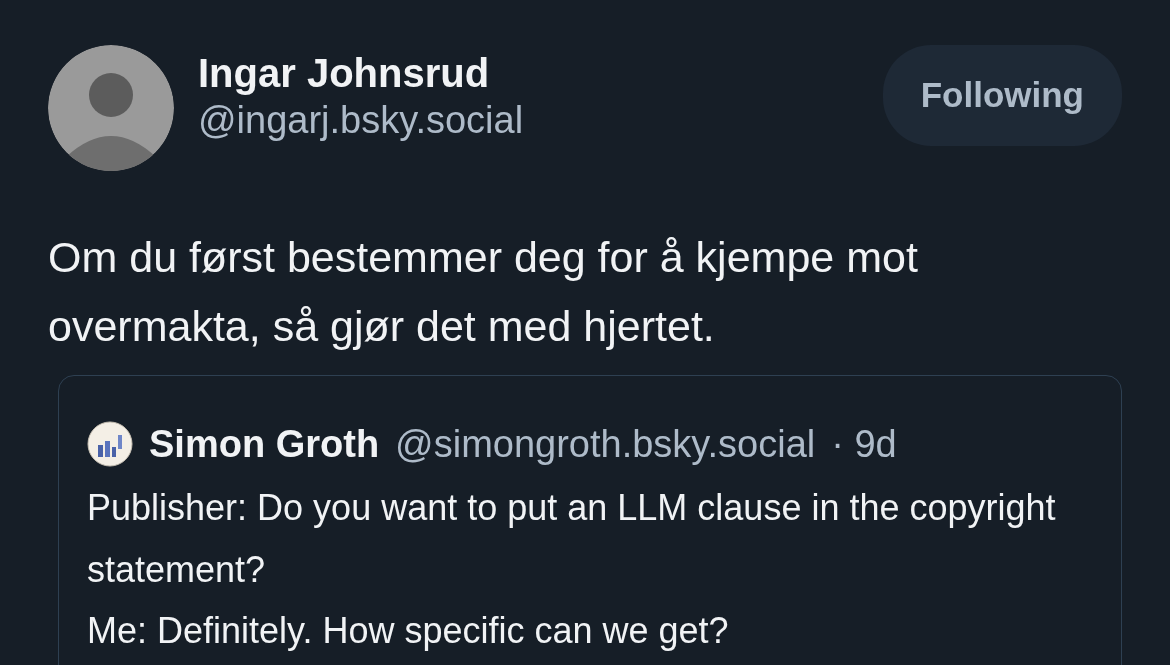 The height and width of the screenshot is (665, 1170). What do you see at coordinates (1002, 95) in the screenshot?
I see `following-button: Following` at bounding box center [1002, 95].